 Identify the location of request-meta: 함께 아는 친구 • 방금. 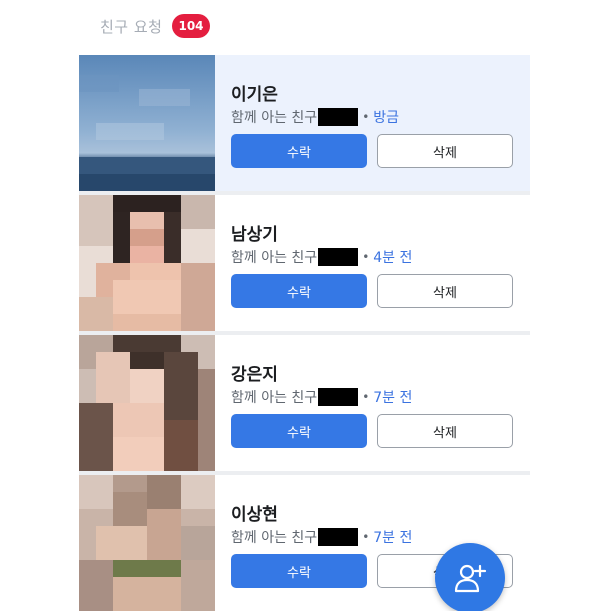
(315, 117).